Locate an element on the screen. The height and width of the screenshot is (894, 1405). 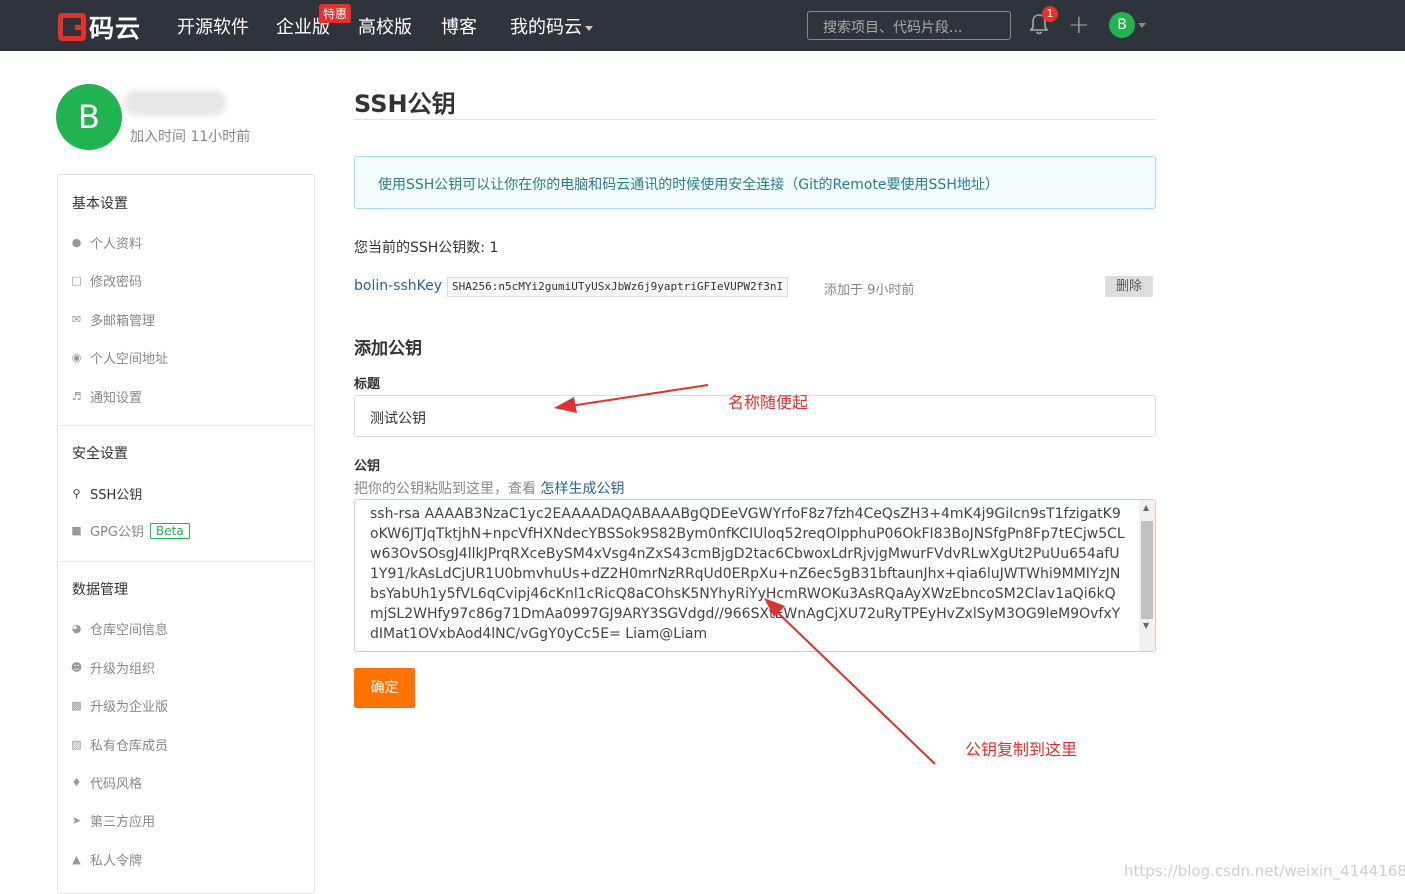
building-icon: ▩ is located at coordinates (76, 705).